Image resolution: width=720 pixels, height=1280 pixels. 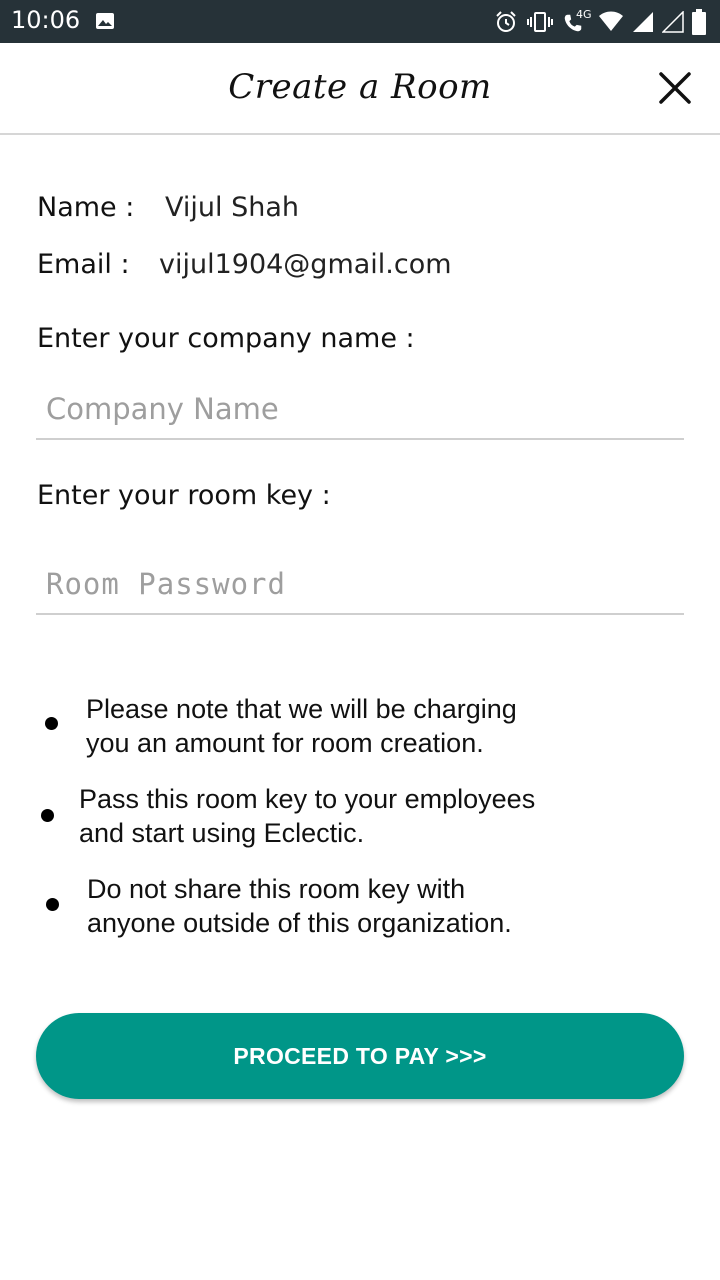 I want to click on email-value: vijul1904@gmail.com, so click(x=305, y=264).